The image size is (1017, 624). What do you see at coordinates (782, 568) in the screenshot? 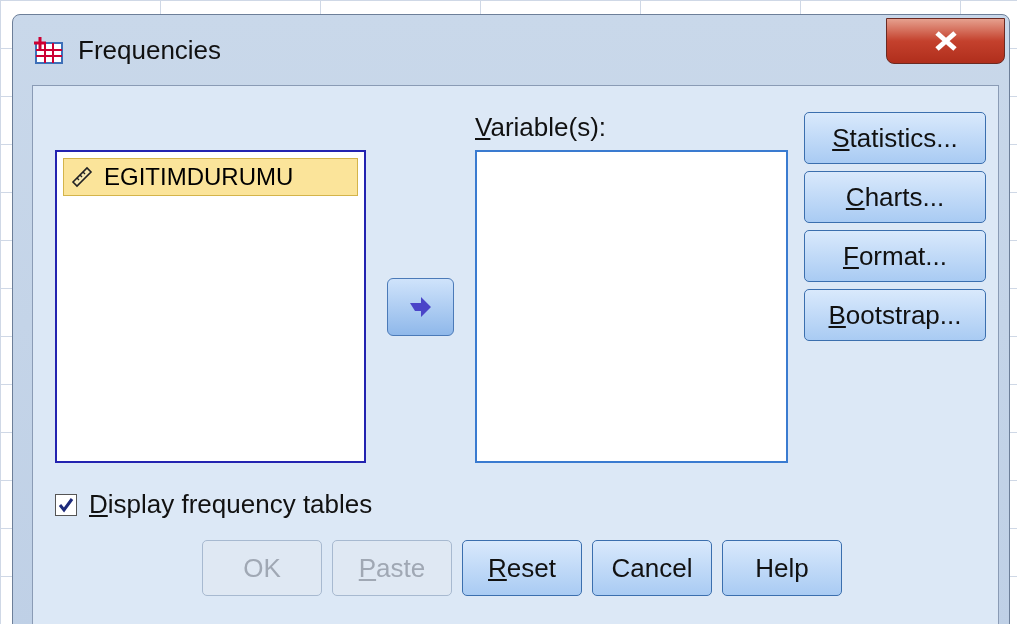
I see `dialog-button: Help` at bounding box center [782, 568].